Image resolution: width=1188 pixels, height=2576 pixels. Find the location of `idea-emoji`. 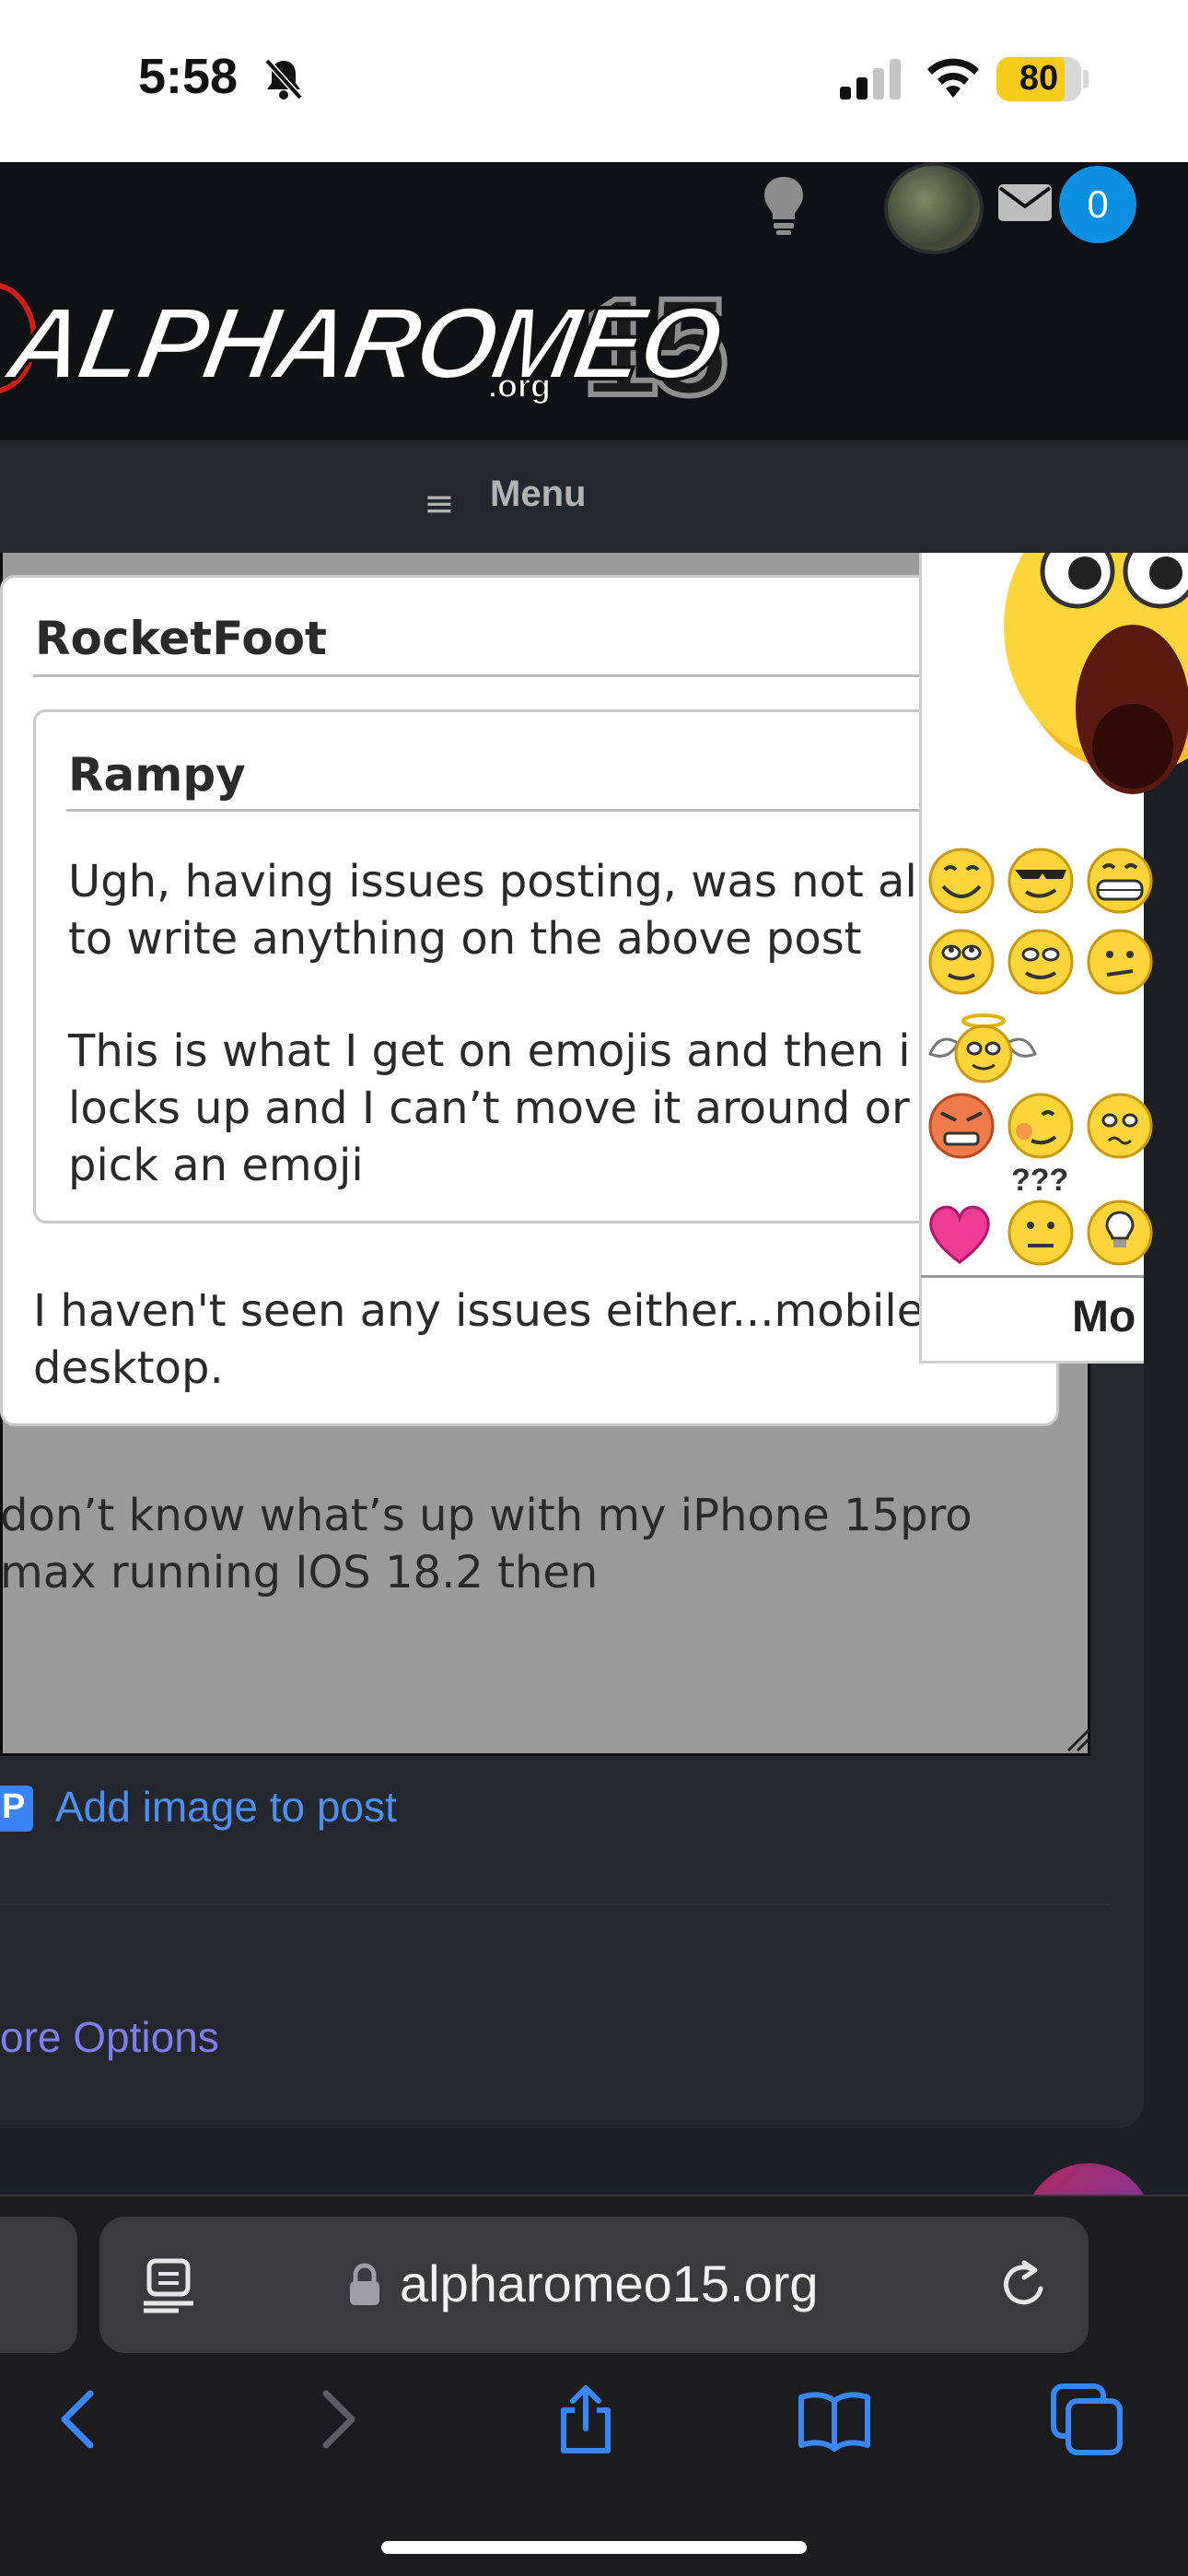

idea-emoji is located at coordinates (1120, 1233).